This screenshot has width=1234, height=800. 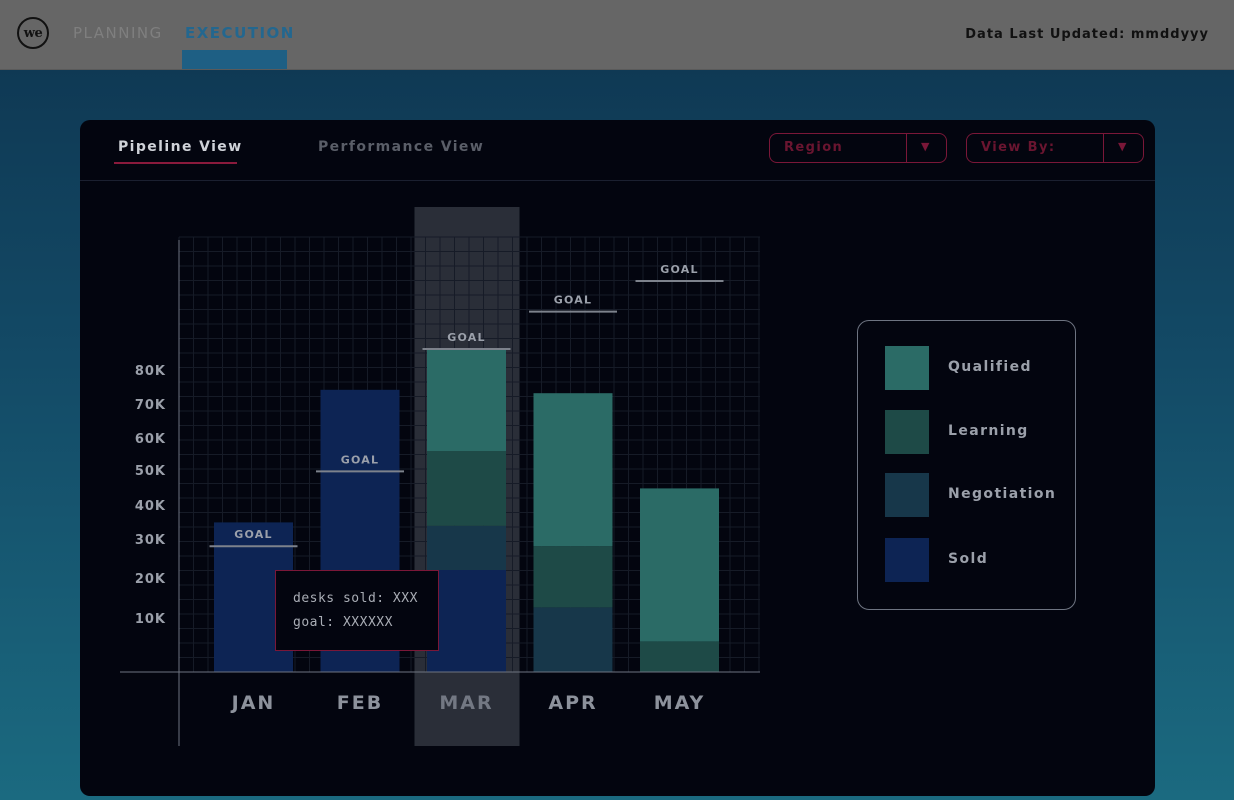 I want to click on bar-mar-qualified, so click(x=466, y=400).